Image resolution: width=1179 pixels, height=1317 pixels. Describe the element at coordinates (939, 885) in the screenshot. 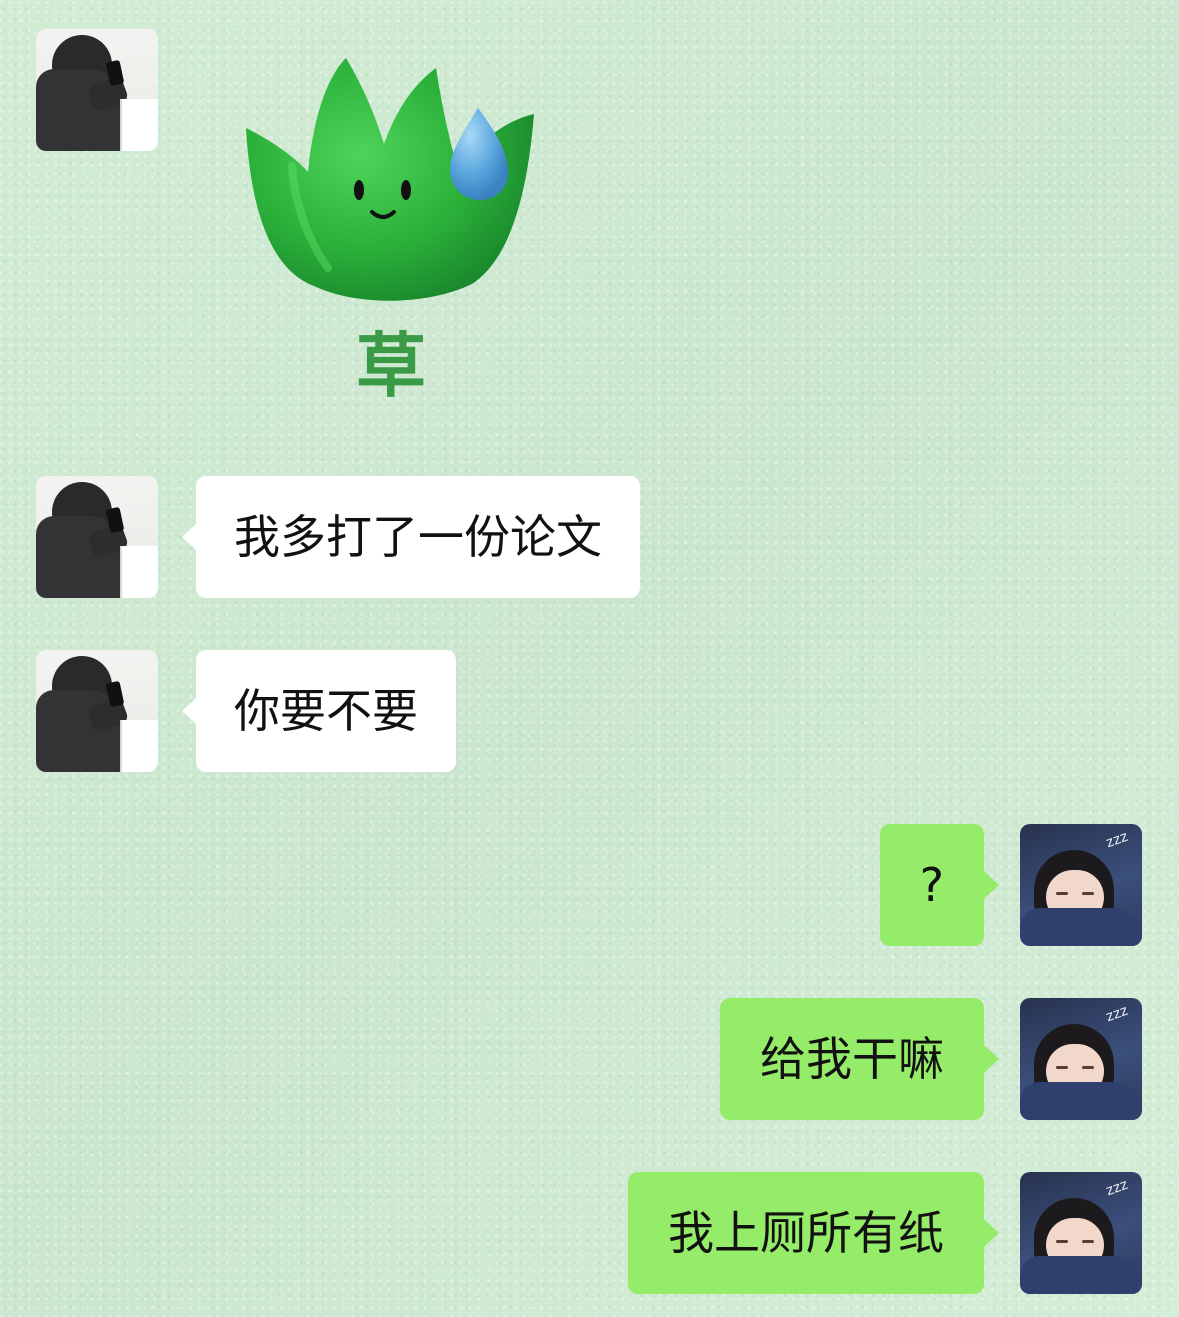

I see `outgoing-message-bubble: ?` at that location.